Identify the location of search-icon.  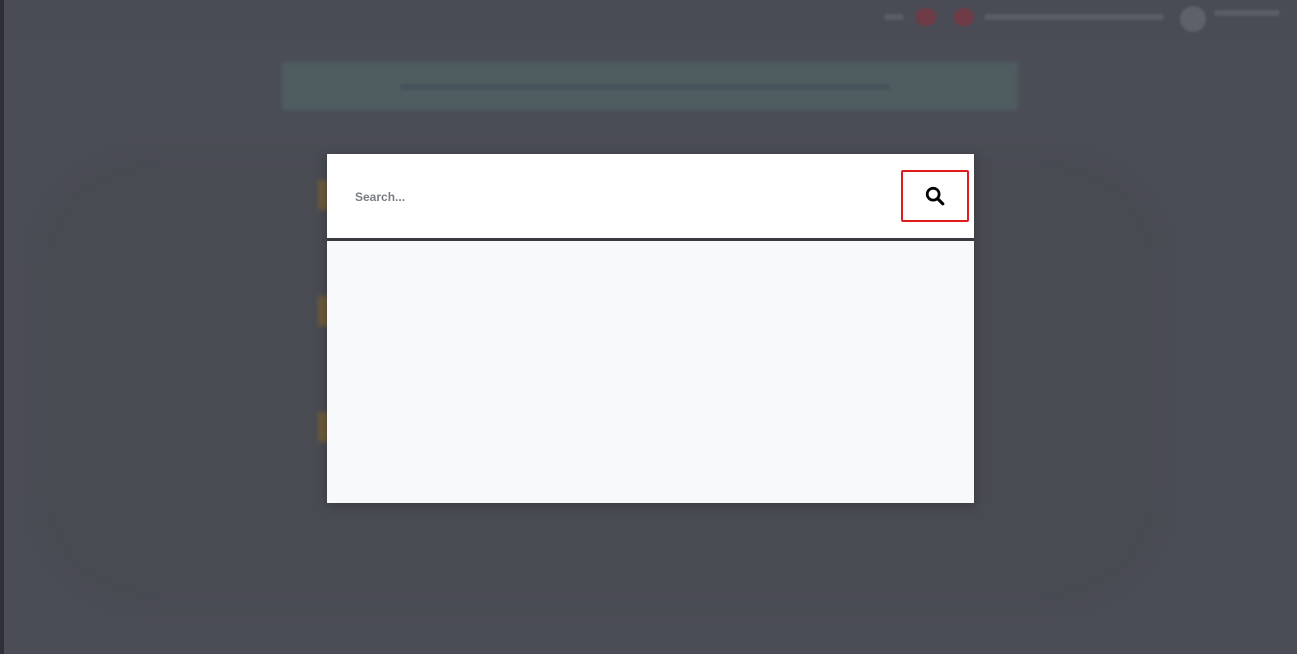
(935, 196).